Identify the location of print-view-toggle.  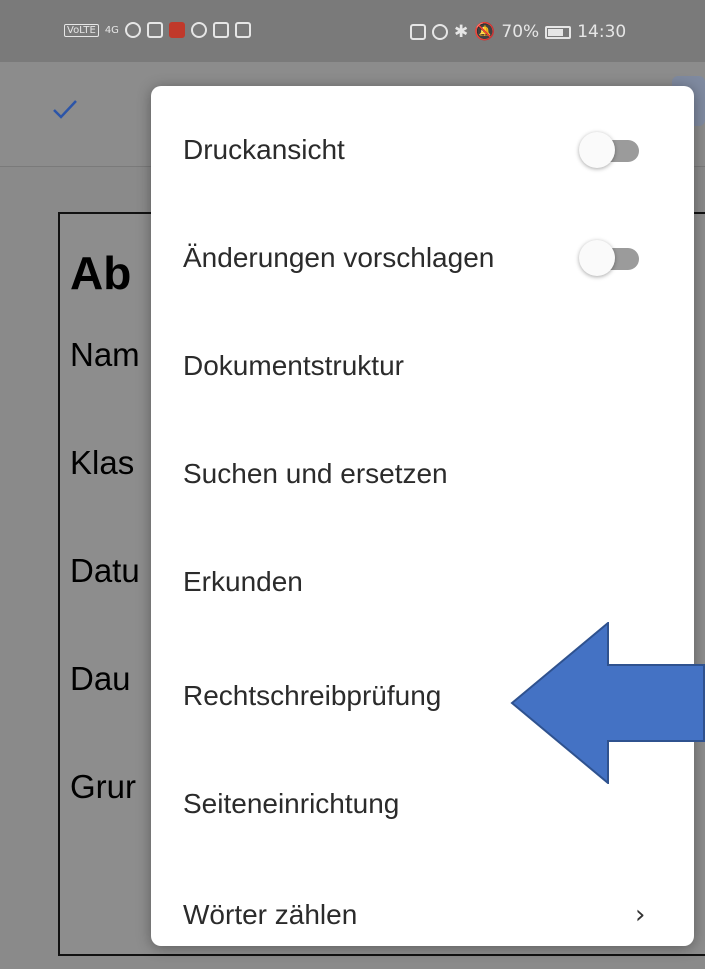
(610, 150).